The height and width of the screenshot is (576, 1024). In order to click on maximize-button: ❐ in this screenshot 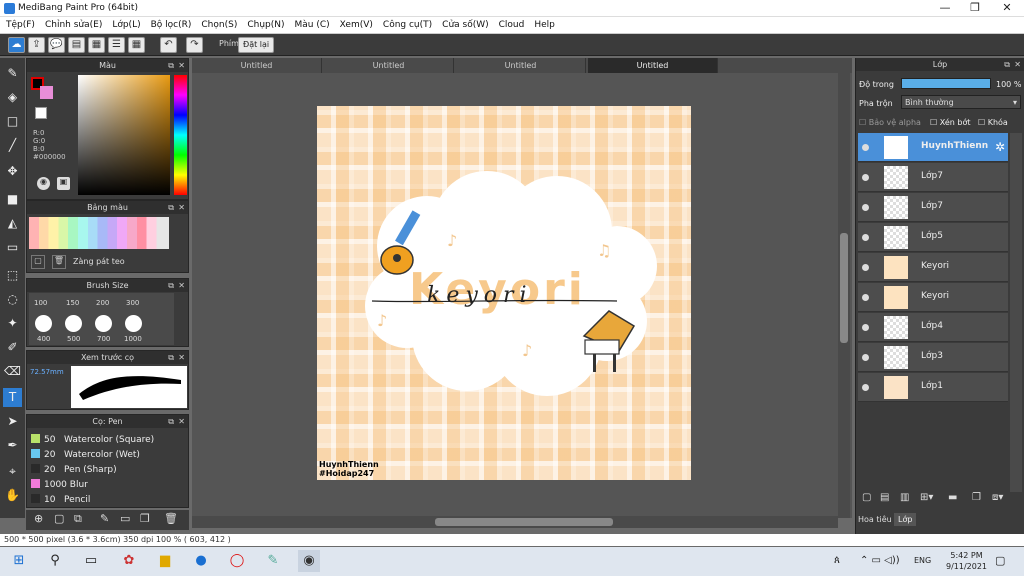, I will do `click(975, 8)`.